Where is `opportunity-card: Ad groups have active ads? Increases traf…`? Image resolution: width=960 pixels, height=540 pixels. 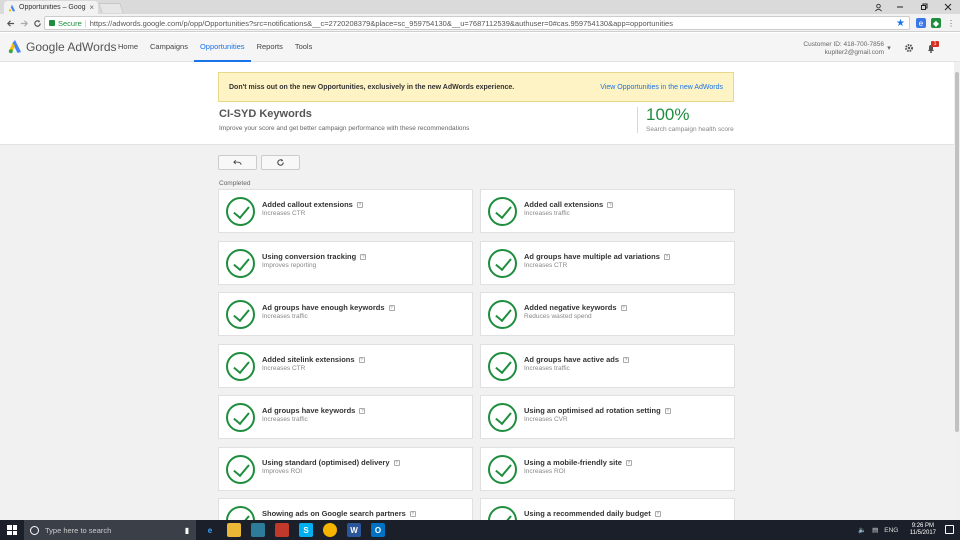
opportunity-card: Ad groups have active ads? Increases traf… is located at coordinates (607, 365).